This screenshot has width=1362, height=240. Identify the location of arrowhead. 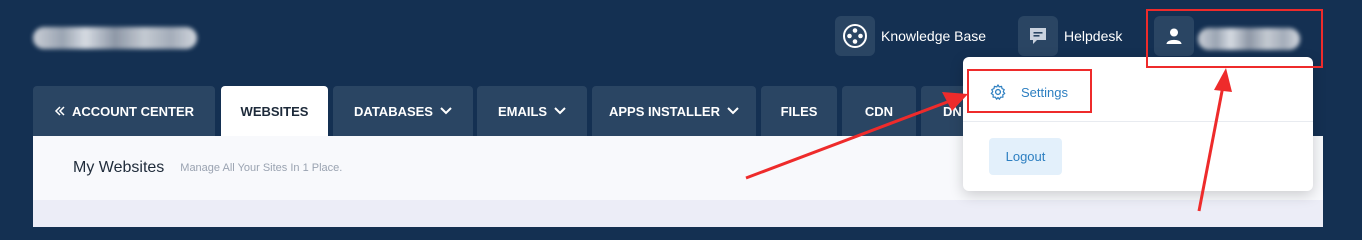
(1223, 80).